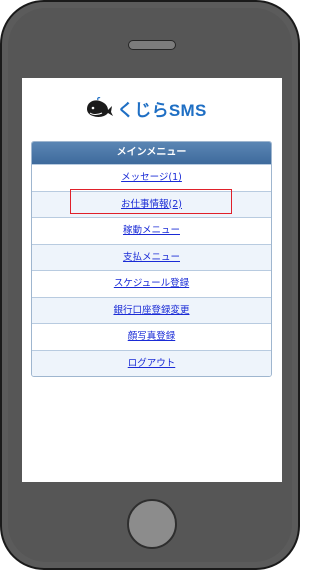 The height and width of the screenshot is (570, 320). I want to click on menu-item-bank-account: 銀行口座登録変更, so click(151, 309).